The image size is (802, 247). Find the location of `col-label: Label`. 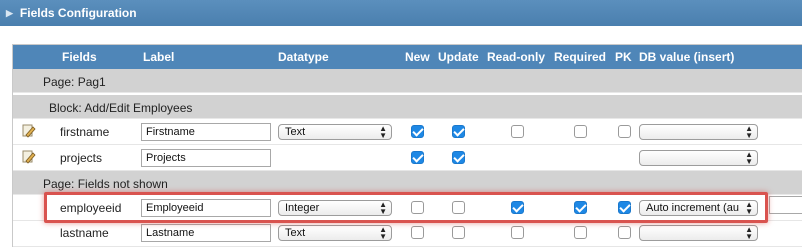

col-label: Label is located at coordinates (159, 57).